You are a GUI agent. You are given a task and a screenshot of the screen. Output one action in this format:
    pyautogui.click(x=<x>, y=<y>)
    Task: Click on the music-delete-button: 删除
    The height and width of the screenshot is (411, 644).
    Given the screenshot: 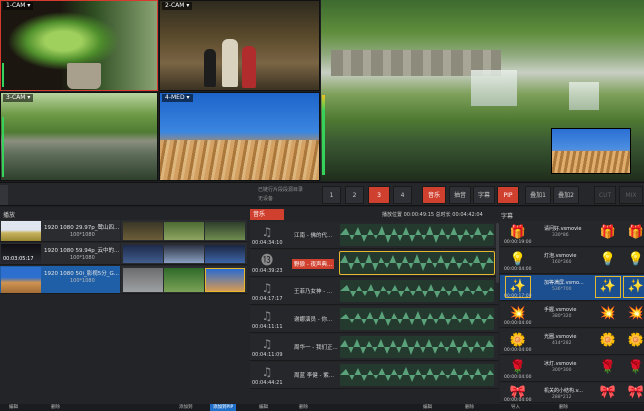 What is the action you would take?
    pyautogui.click(x=303, y=407)
    